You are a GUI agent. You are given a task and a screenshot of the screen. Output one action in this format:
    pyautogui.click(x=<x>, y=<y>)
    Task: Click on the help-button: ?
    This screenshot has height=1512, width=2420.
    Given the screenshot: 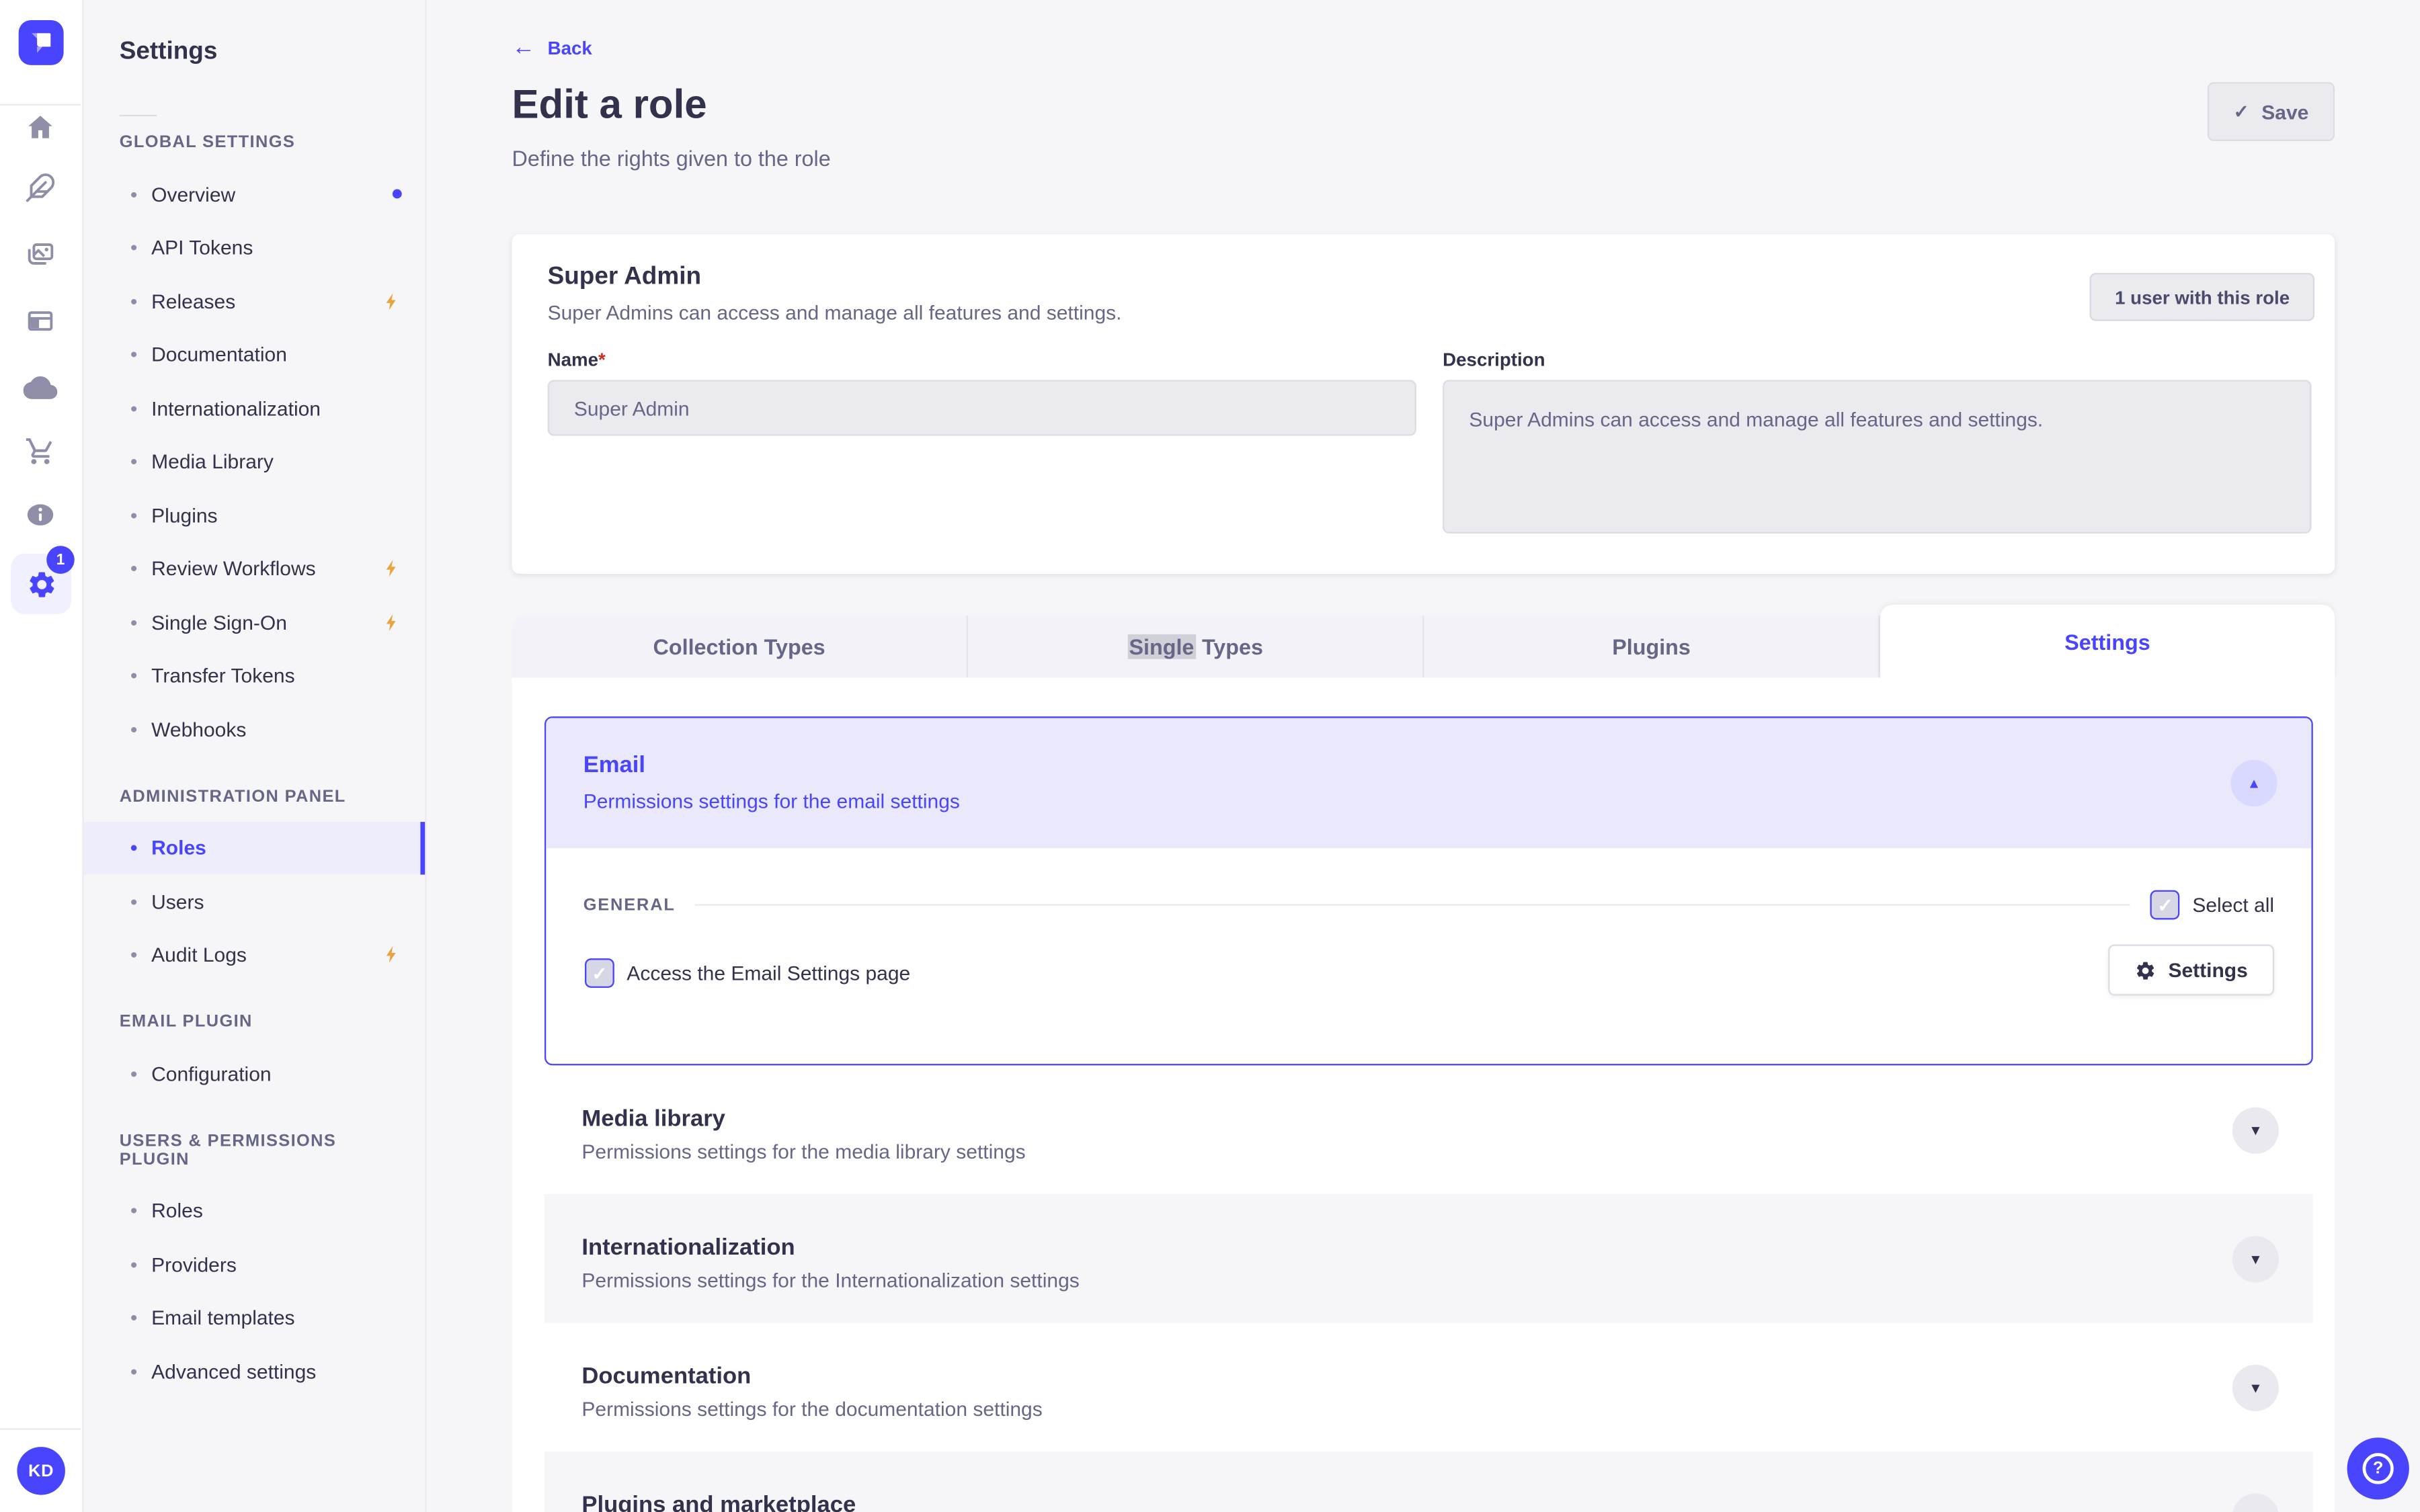 What is the action you would take?
    pyautogui.click(x=2378, y=1469)
    